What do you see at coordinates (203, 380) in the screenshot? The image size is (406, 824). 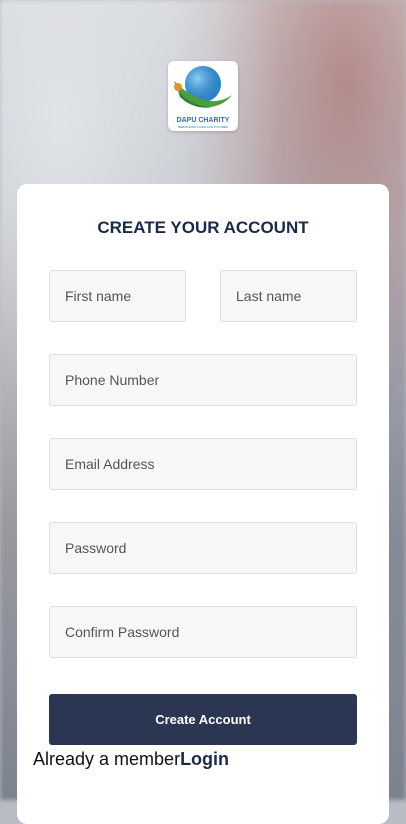 I see `phone-number-input` at bounding box center [203, 380].